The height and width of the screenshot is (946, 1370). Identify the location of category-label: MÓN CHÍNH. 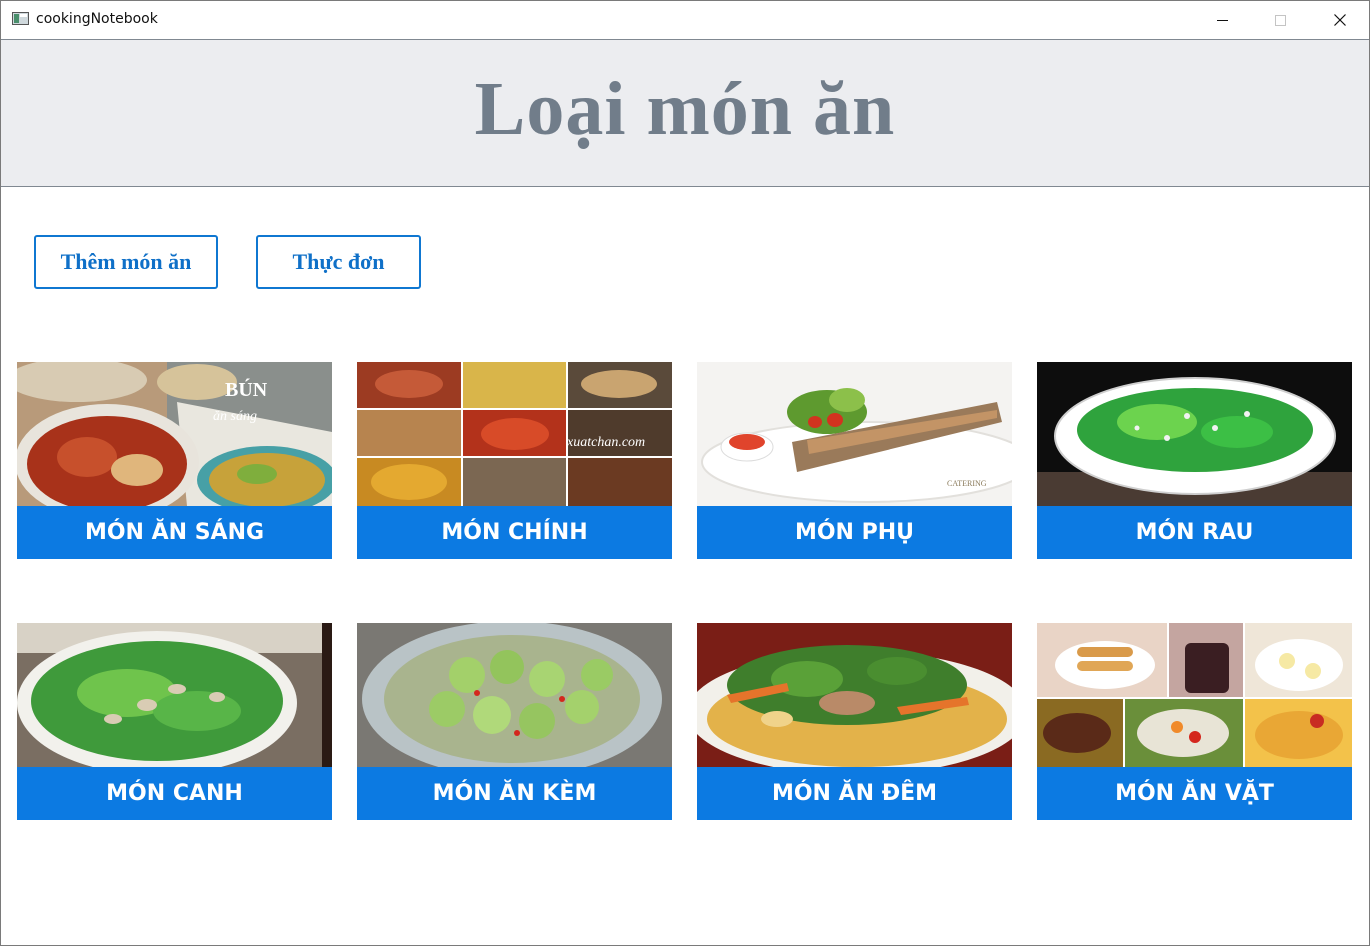
(514, 532).